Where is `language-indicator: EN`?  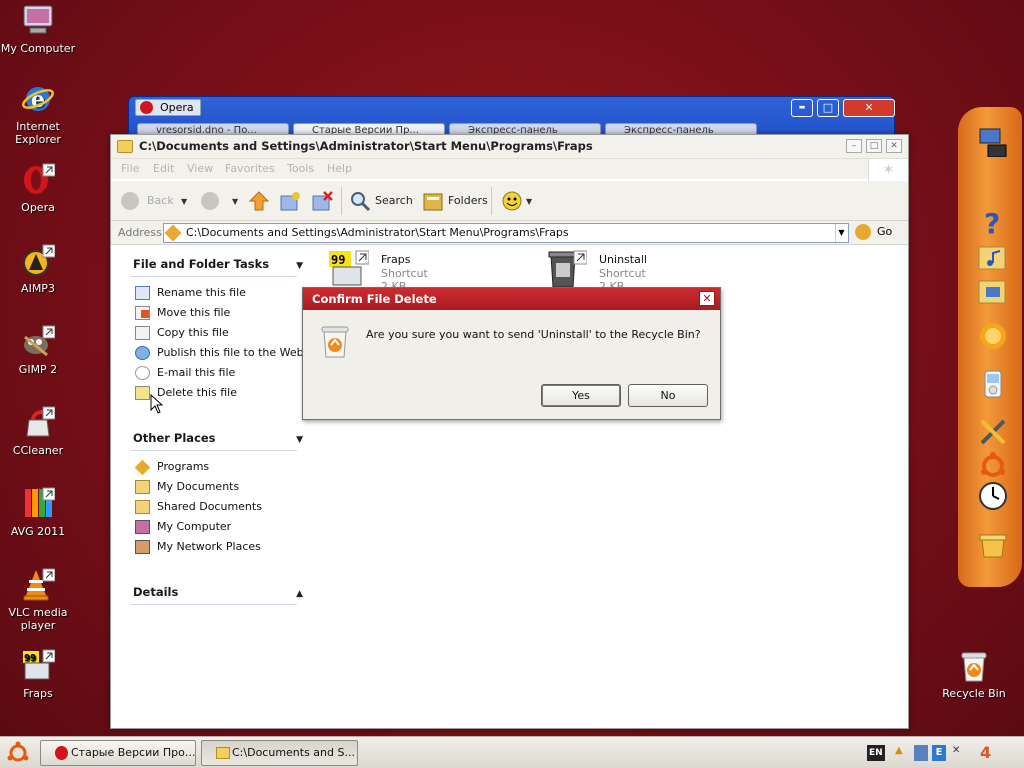
language-indicator: EN is located at coordinates (876, 753).